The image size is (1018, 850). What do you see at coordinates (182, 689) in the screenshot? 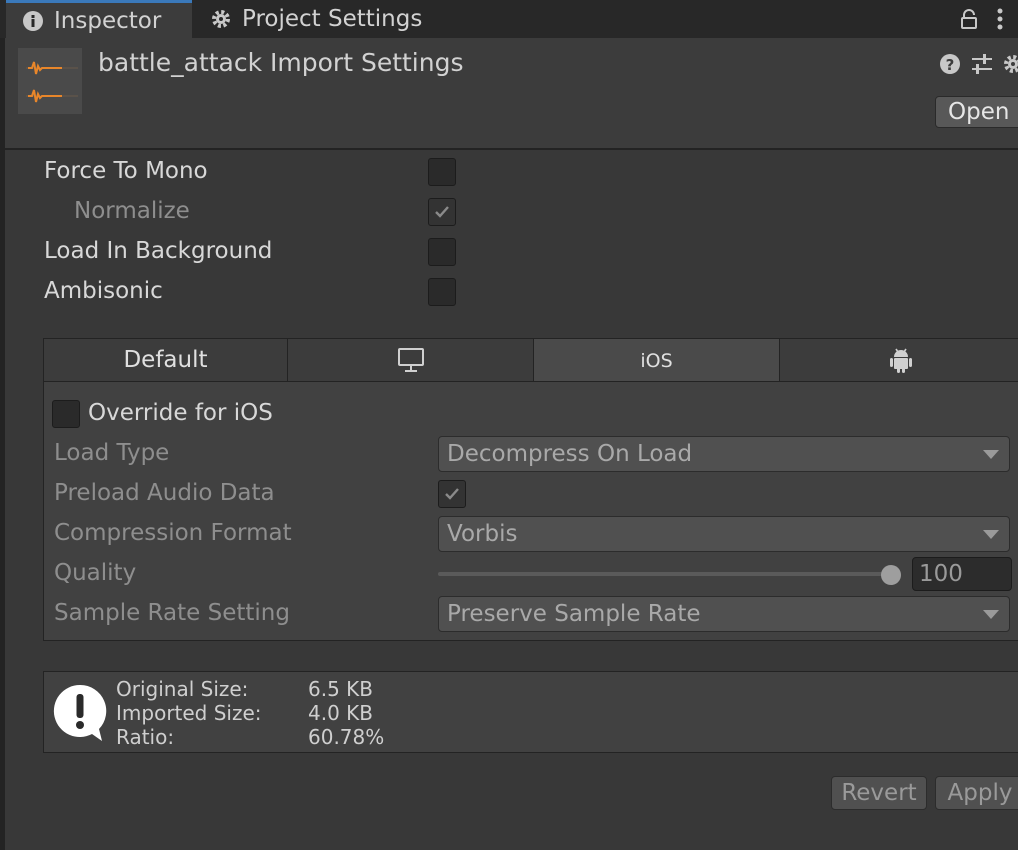
I see `original-size-label: Original Size:` at bounding box center [182, 689].